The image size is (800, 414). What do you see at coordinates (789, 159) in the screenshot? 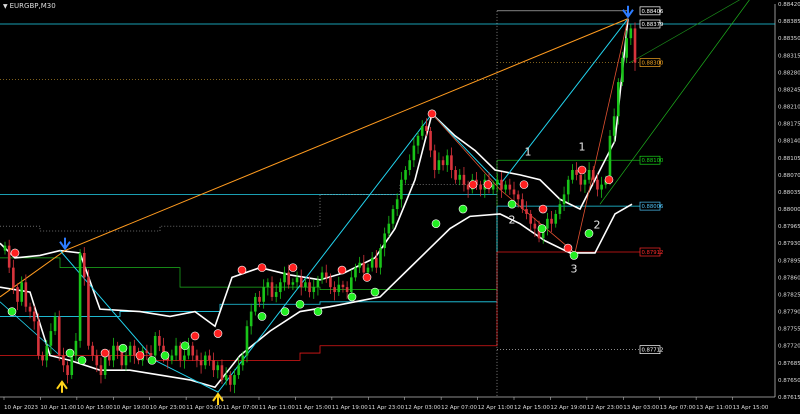
I see `y-tick-label: 0.88105` at bounding box center [789, 159].